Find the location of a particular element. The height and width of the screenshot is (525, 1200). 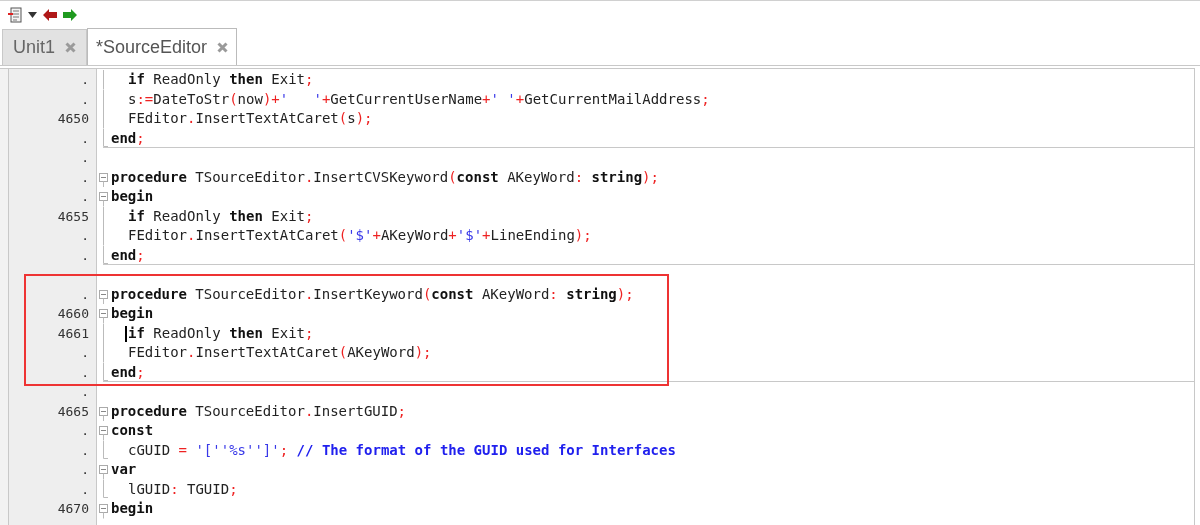

line-number: 4665 is located at coordinates (73, 411).